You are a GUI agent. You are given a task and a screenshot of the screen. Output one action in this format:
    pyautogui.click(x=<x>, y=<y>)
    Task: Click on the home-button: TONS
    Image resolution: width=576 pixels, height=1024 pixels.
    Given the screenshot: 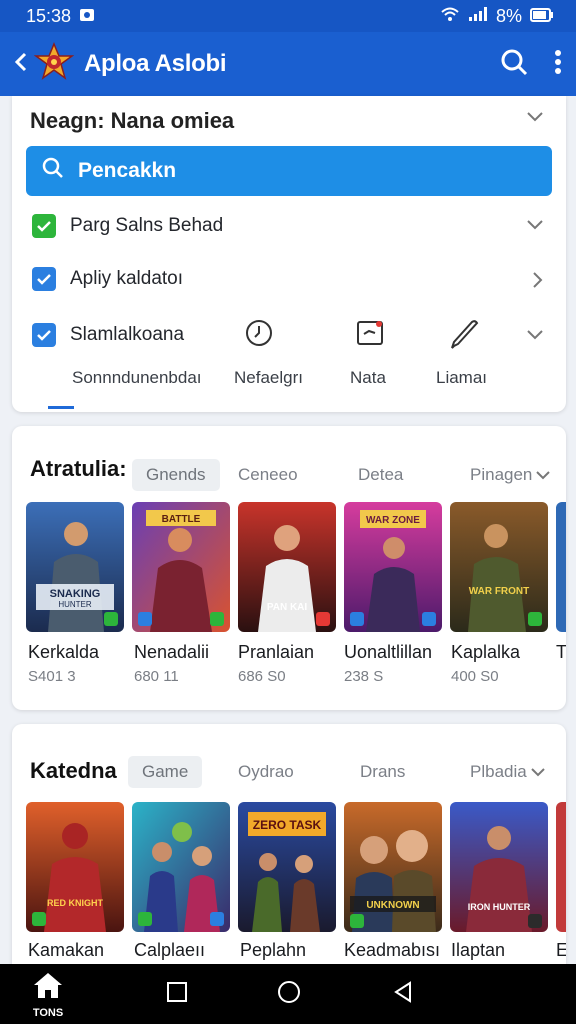 What is the action you would take?
    pyautogui.click(x=48, y=994)
    